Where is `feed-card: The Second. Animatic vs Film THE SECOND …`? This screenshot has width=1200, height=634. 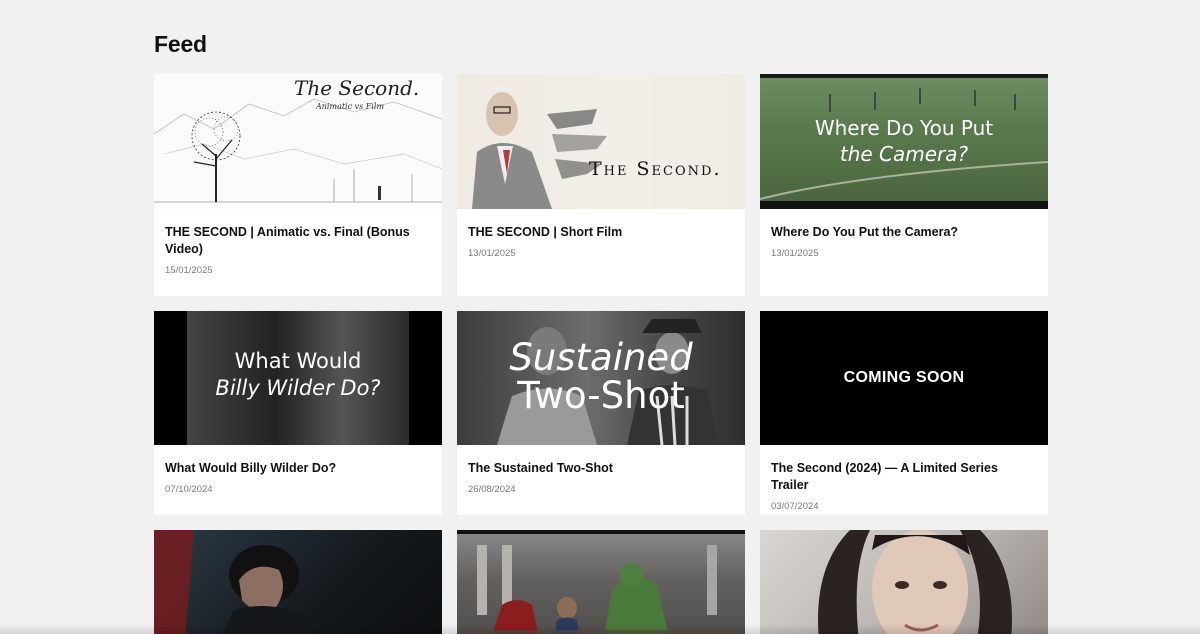 feed-card: The Second. Animatic vs Film THE SECOND … is located at coordinates (298, 185).